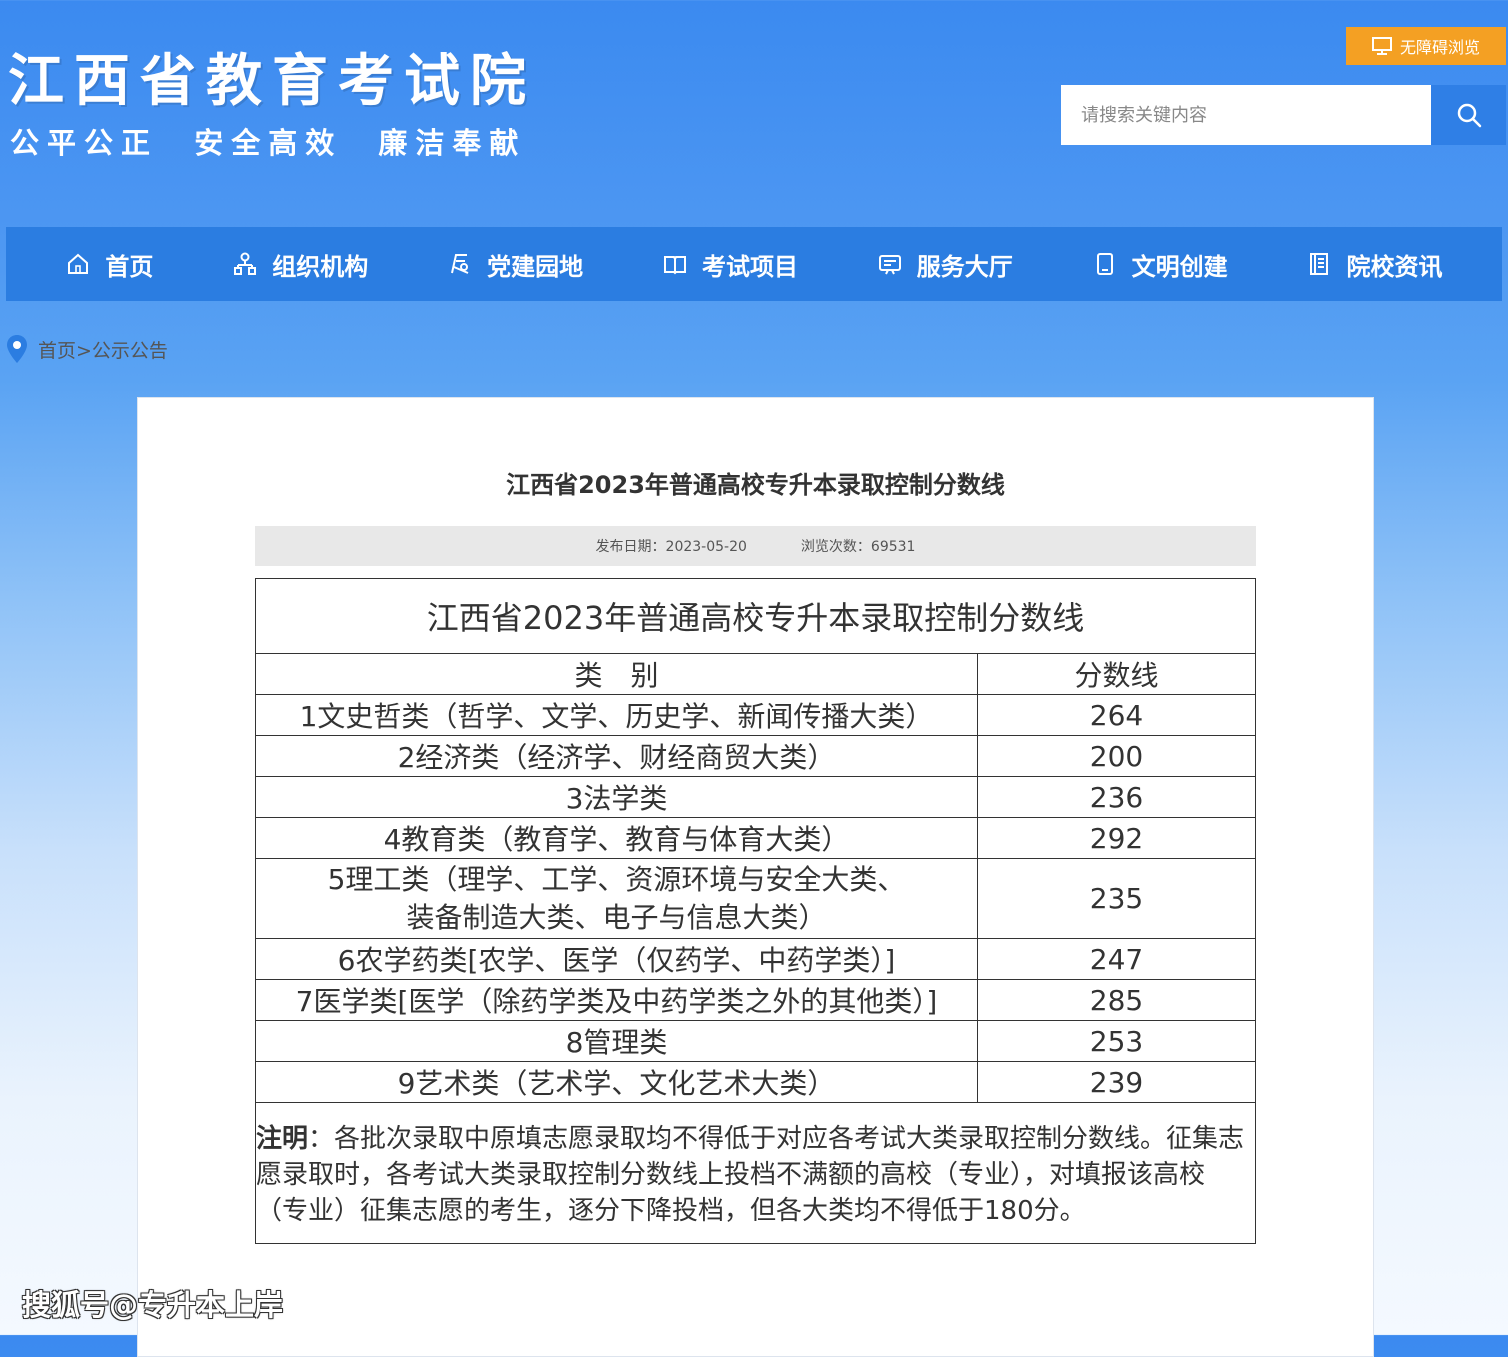 The height and width of the screenshot is (1357, 1508). I want to click on site-slogan: 公平公正 安全高效 廉洁奉献, so click(268, 143).